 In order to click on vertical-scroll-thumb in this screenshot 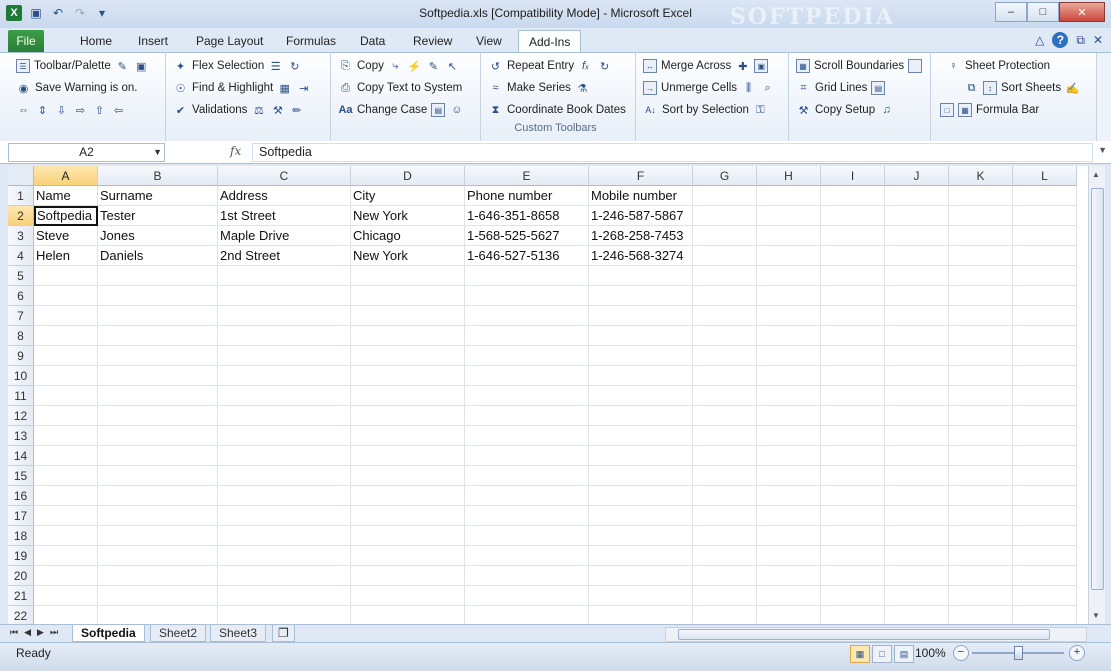, I will do `click(1097, 389)`.